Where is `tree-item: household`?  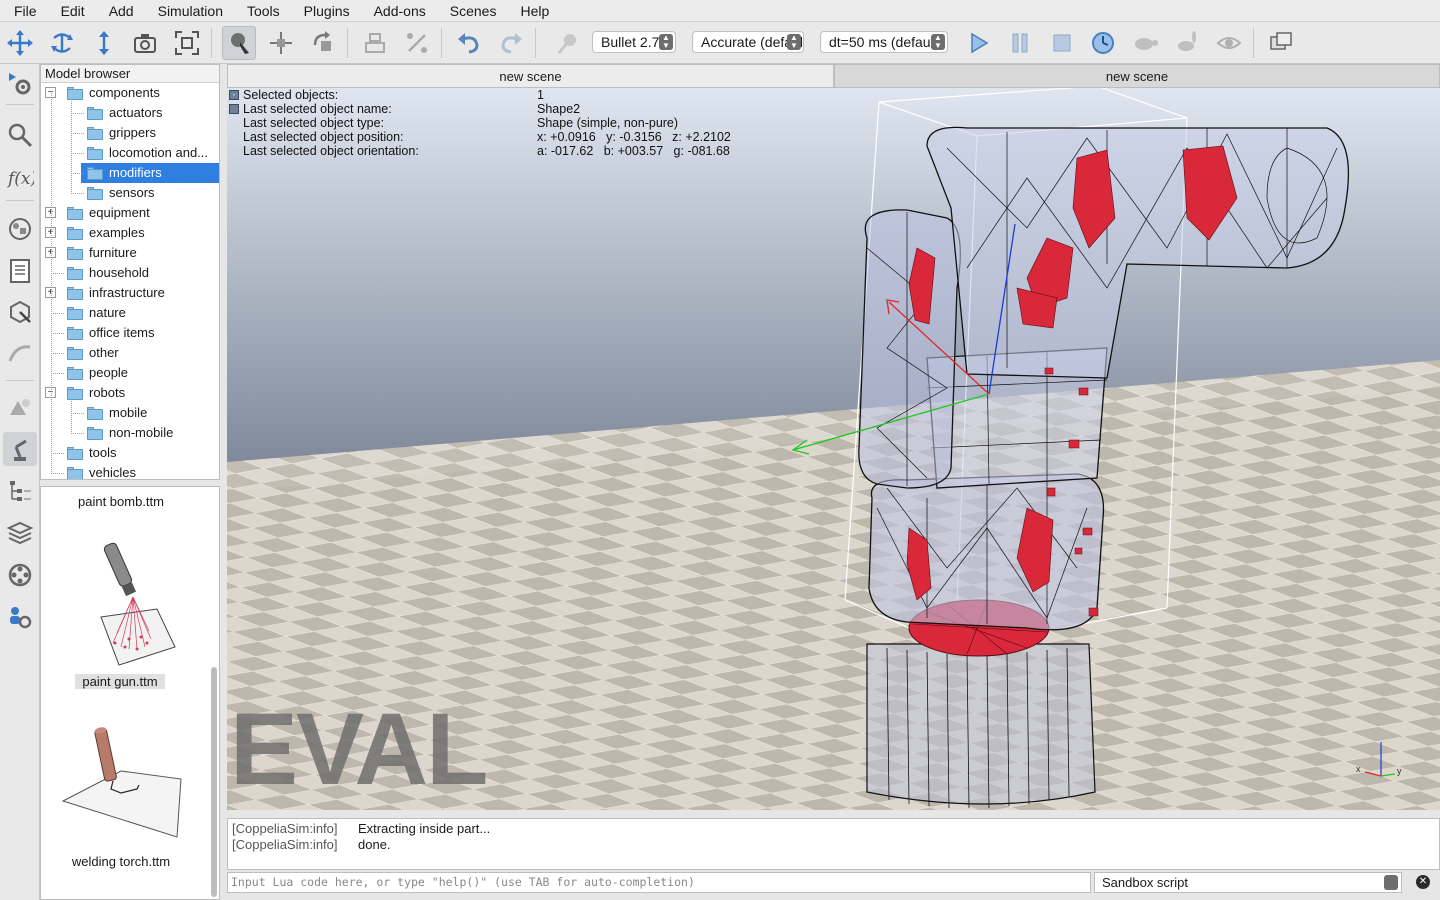
tree-item: household is located at coordinates (143, 273).